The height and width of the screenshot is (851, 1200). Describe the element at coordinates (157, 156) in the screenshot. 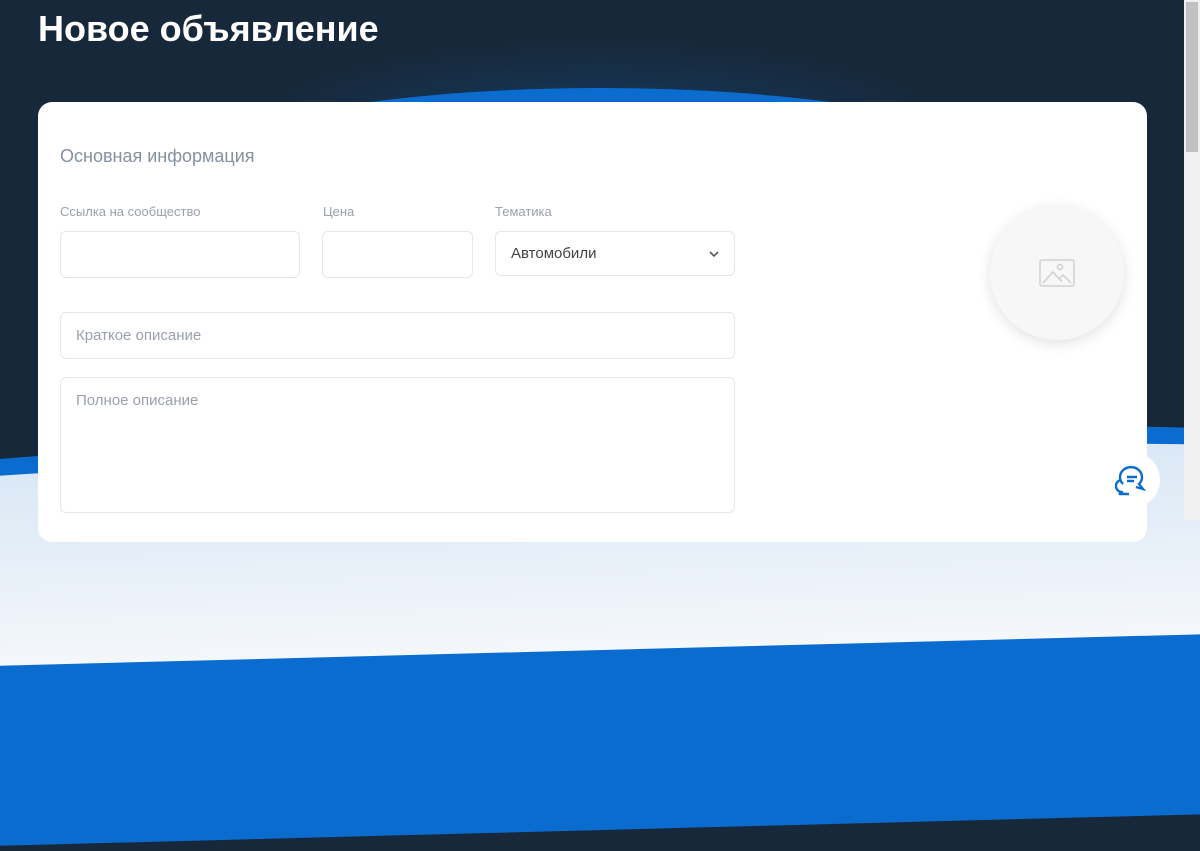

I see `section-title: Основная информация` at that location.